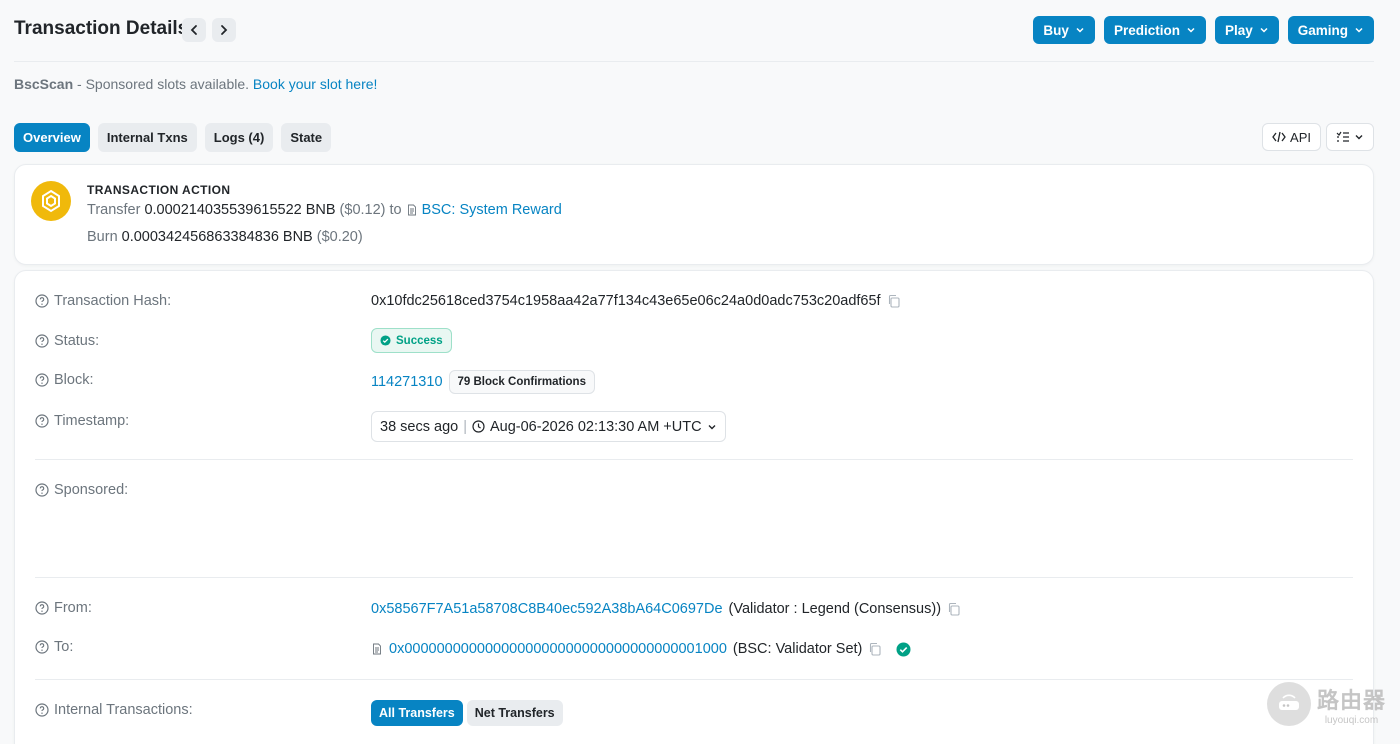  What do you see at coordinates (1246, 30) in the screenshot?
I see `play-menu-button: Play` at bounding box center [1246, 30].